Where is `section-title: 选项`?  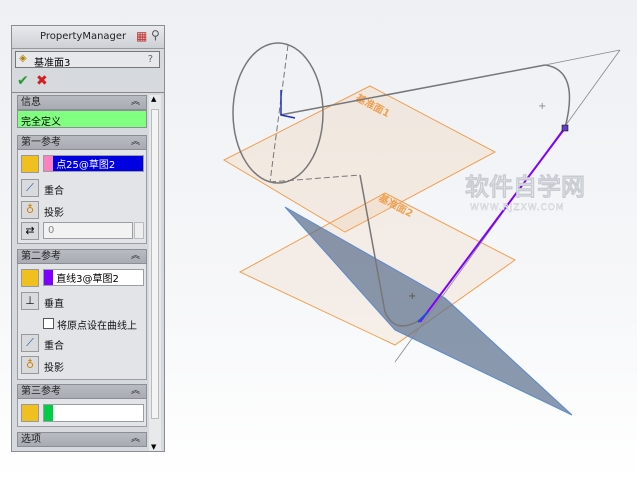
section-title: 选项 is located at coordinates (31, 439).